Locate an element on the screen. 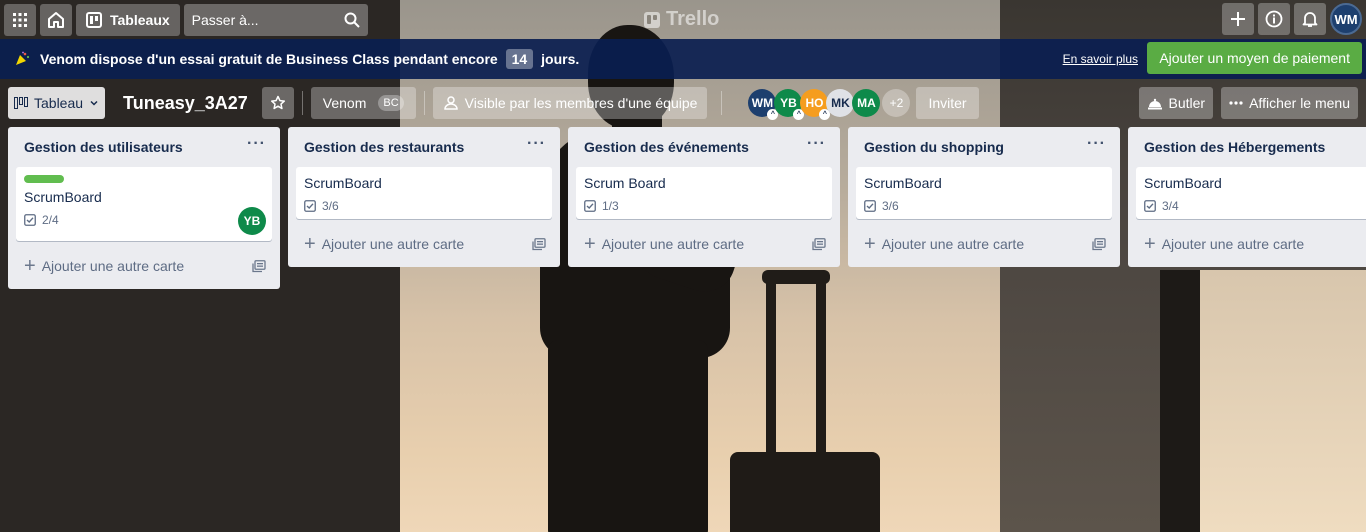  member-initials: MK is located at coordinates (840, 103).